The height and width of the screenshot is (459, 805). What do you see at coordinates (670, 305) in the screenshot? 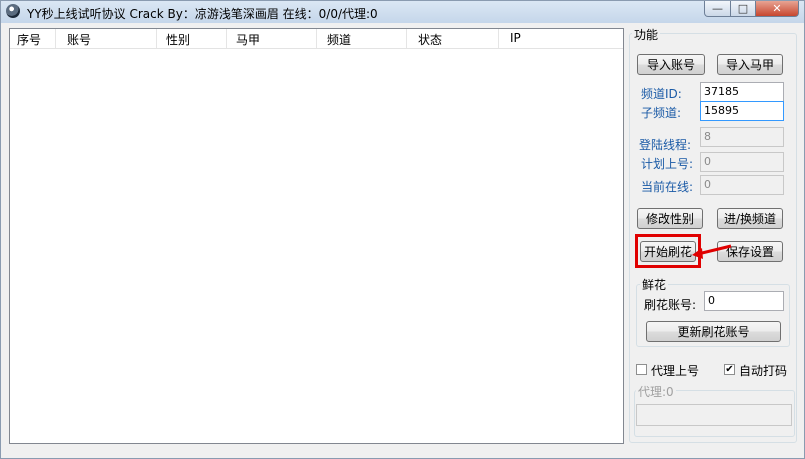
I see `flower-account-label: 刷花账号:` at bounding box center [670, 305].